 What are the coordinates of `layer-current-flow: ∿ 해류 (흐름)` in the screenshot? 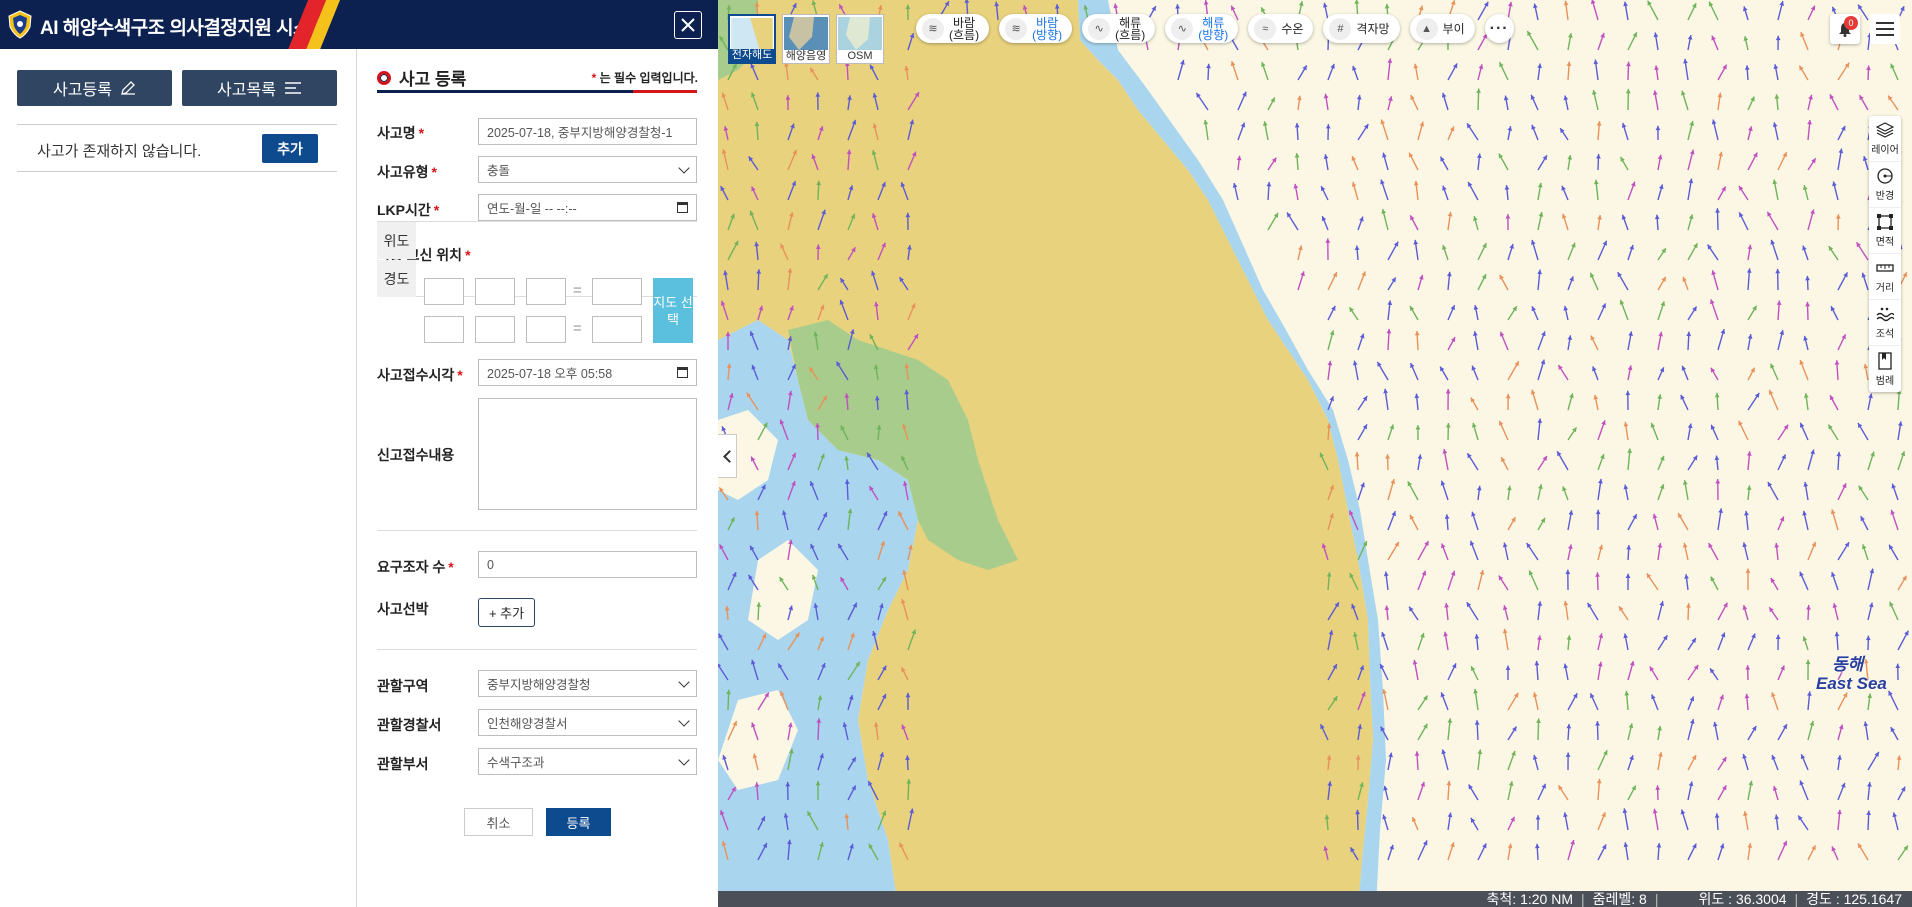 It's located at (1119, 28).